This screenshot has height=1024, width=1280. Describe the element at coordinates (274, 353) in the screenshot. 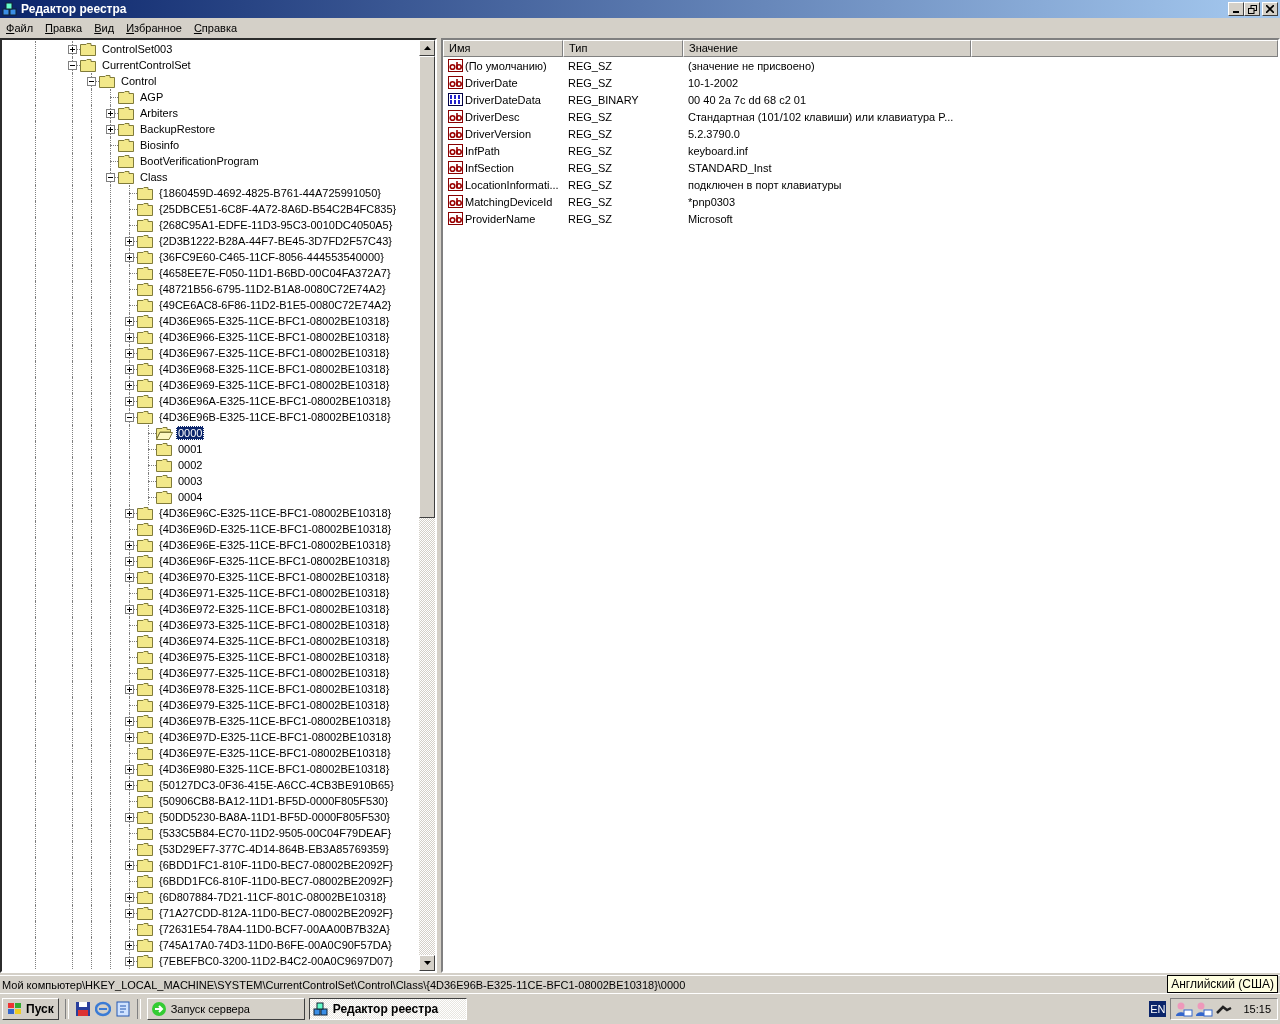

I see `tree-item: {4D36E967-E325-11CE-BFC1-08002BE10318}` at that location.